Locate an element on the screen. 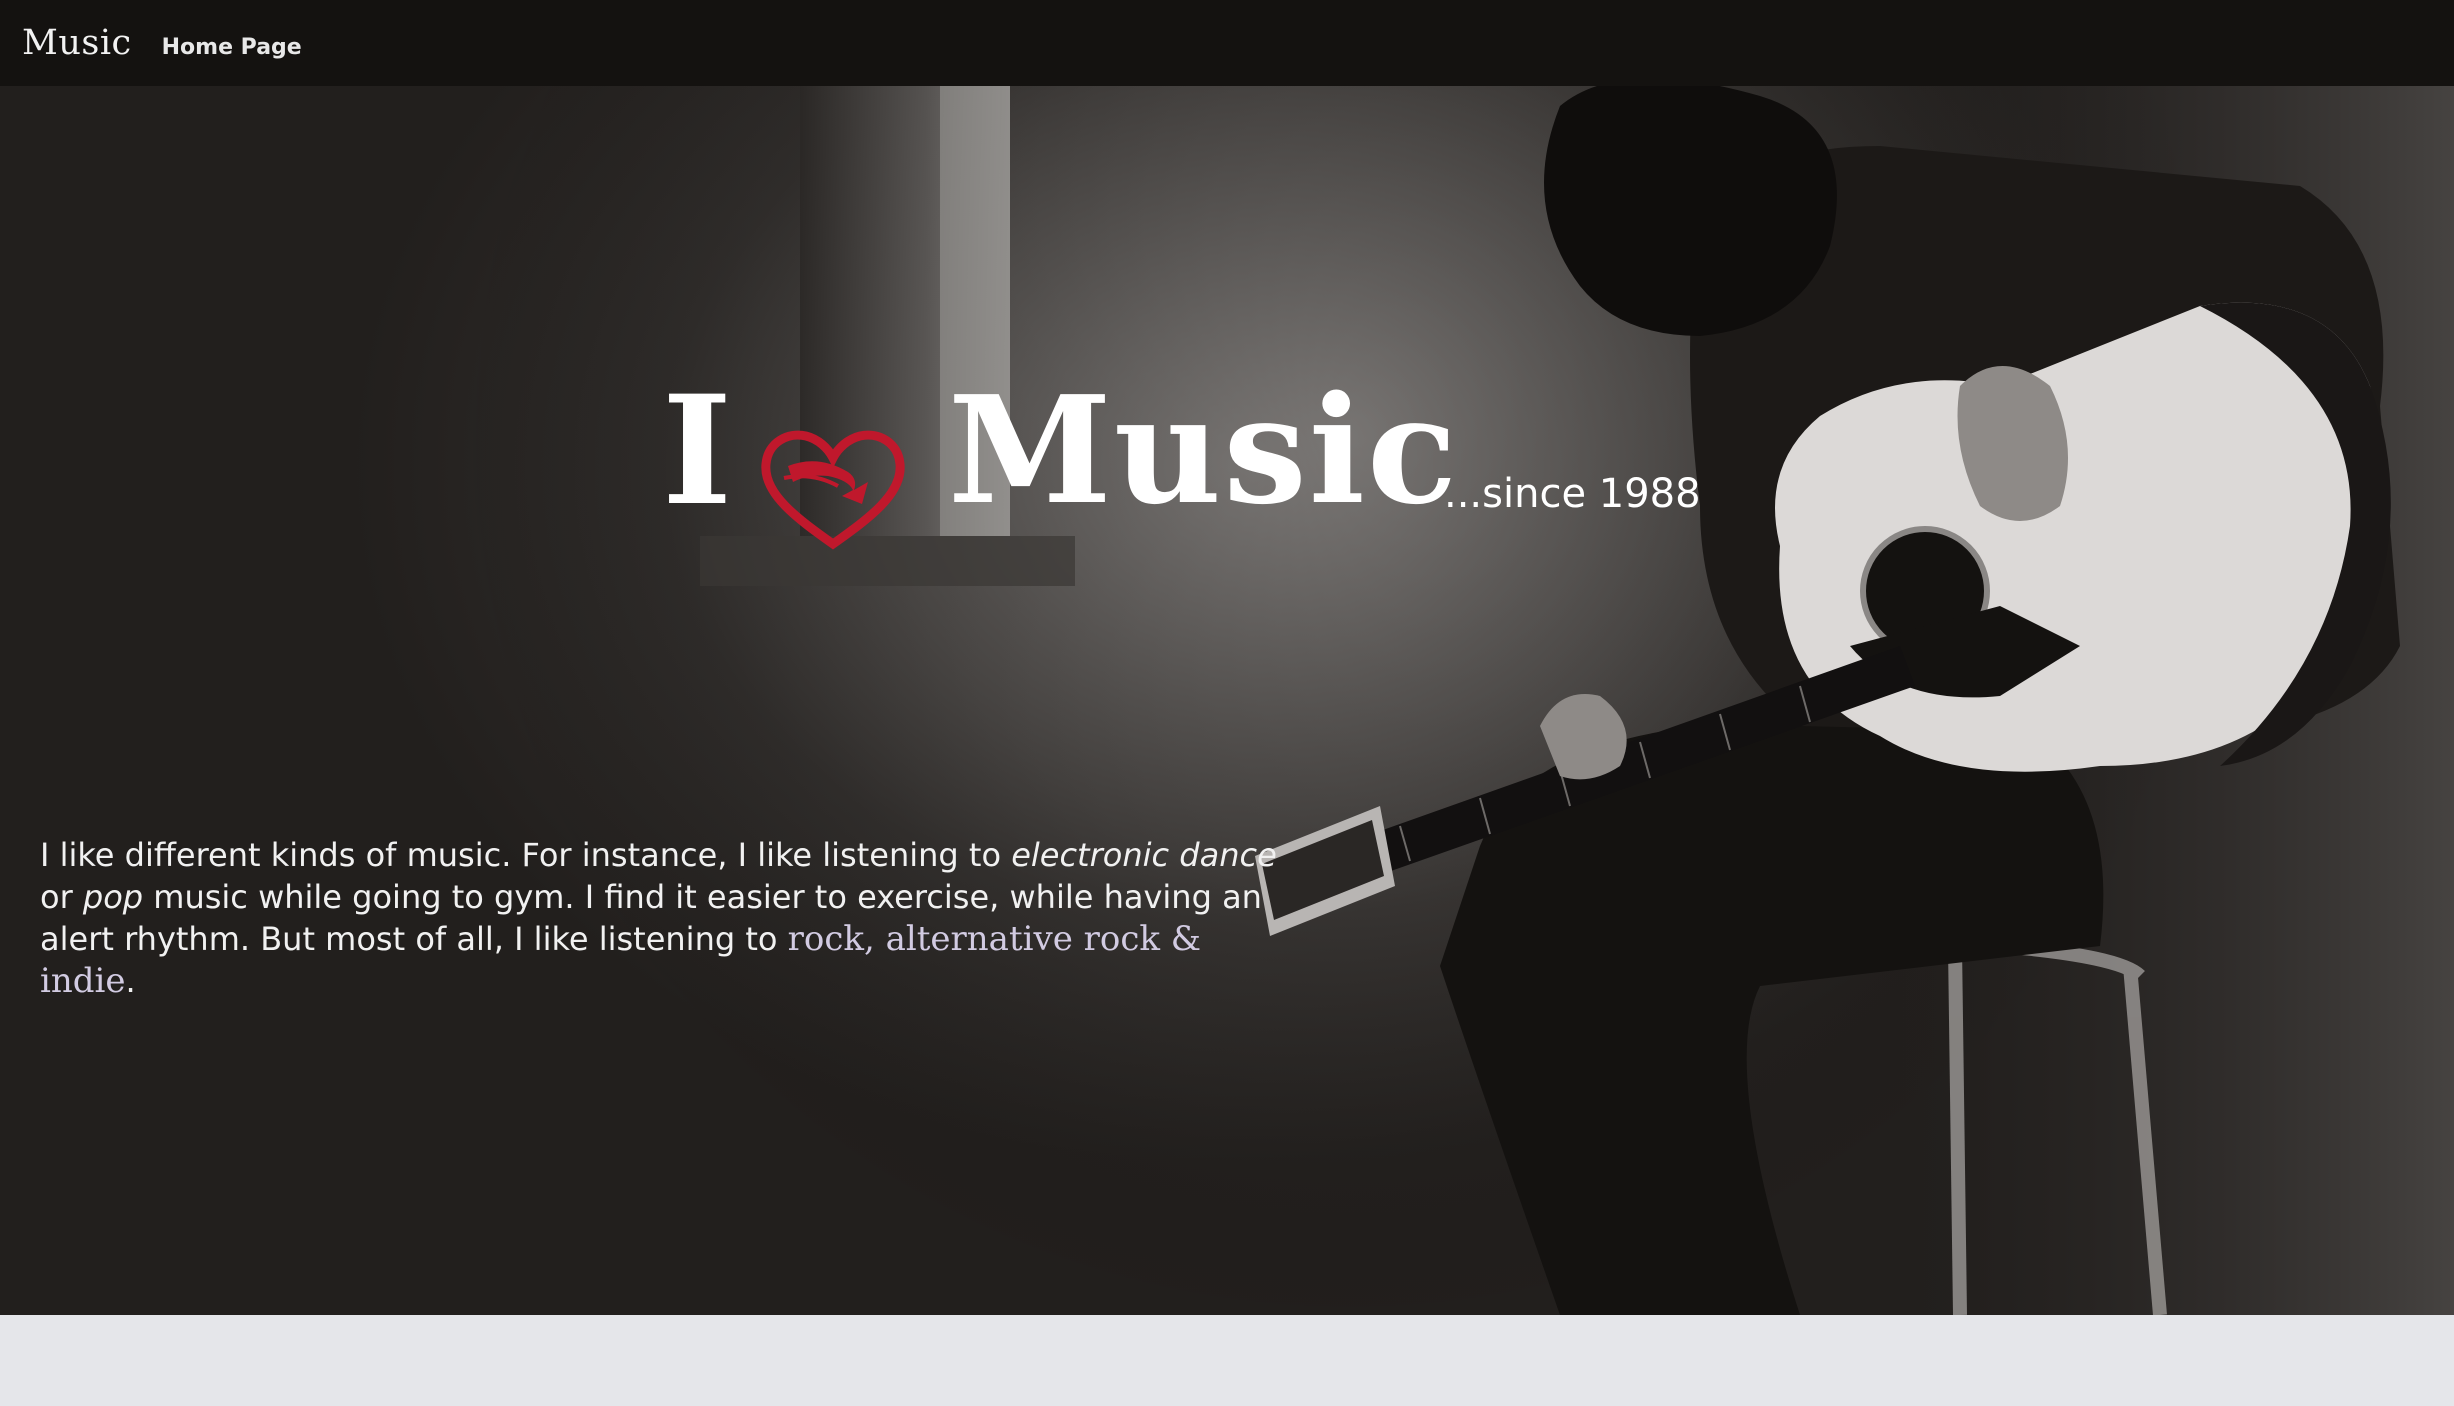 The image size is (2454, 1406). intro-text: . is located at coordinates (130, 981).